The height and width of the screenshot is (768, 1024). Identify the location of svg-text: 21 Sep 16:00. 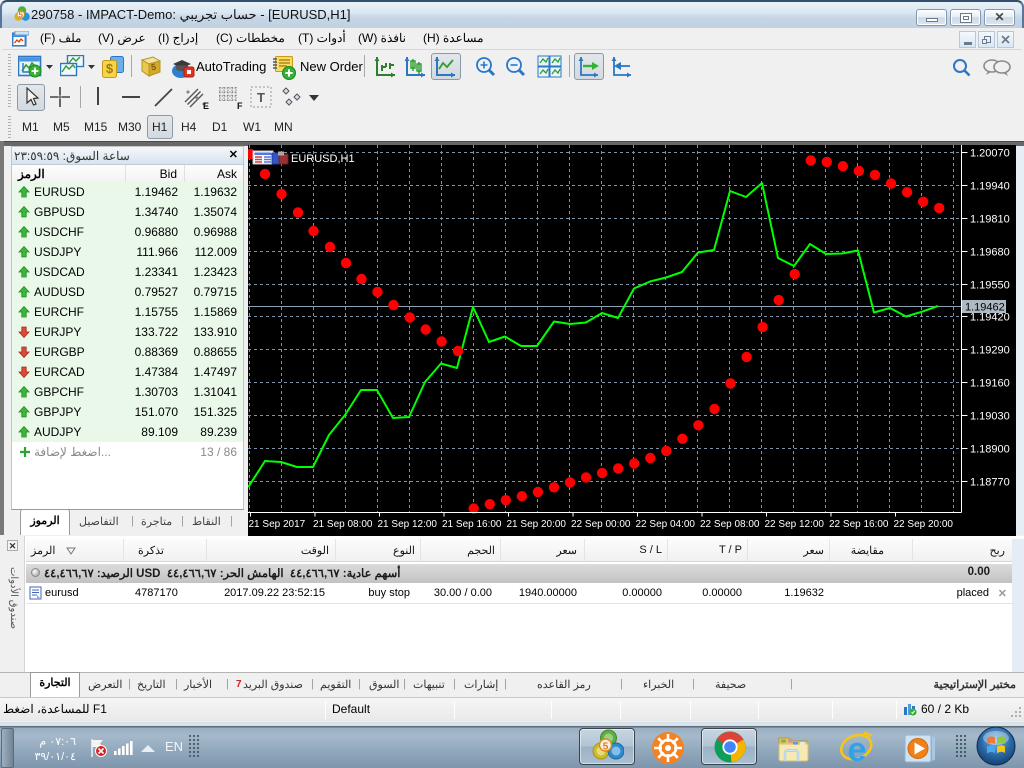
(472, 524).